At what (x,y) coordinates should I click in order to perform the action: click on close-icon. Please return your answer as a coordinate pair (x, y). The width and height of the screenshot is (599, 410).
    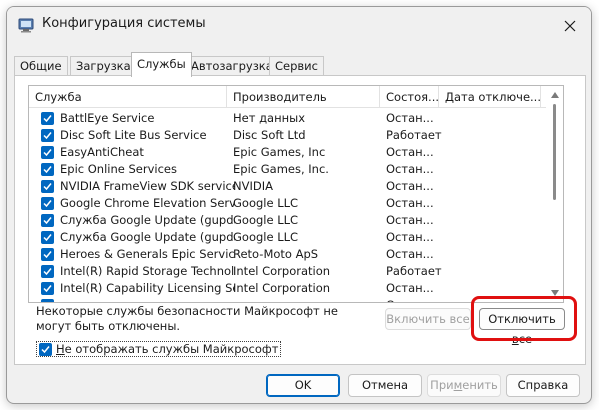
    Looking at the image, I should click on (570, 26).